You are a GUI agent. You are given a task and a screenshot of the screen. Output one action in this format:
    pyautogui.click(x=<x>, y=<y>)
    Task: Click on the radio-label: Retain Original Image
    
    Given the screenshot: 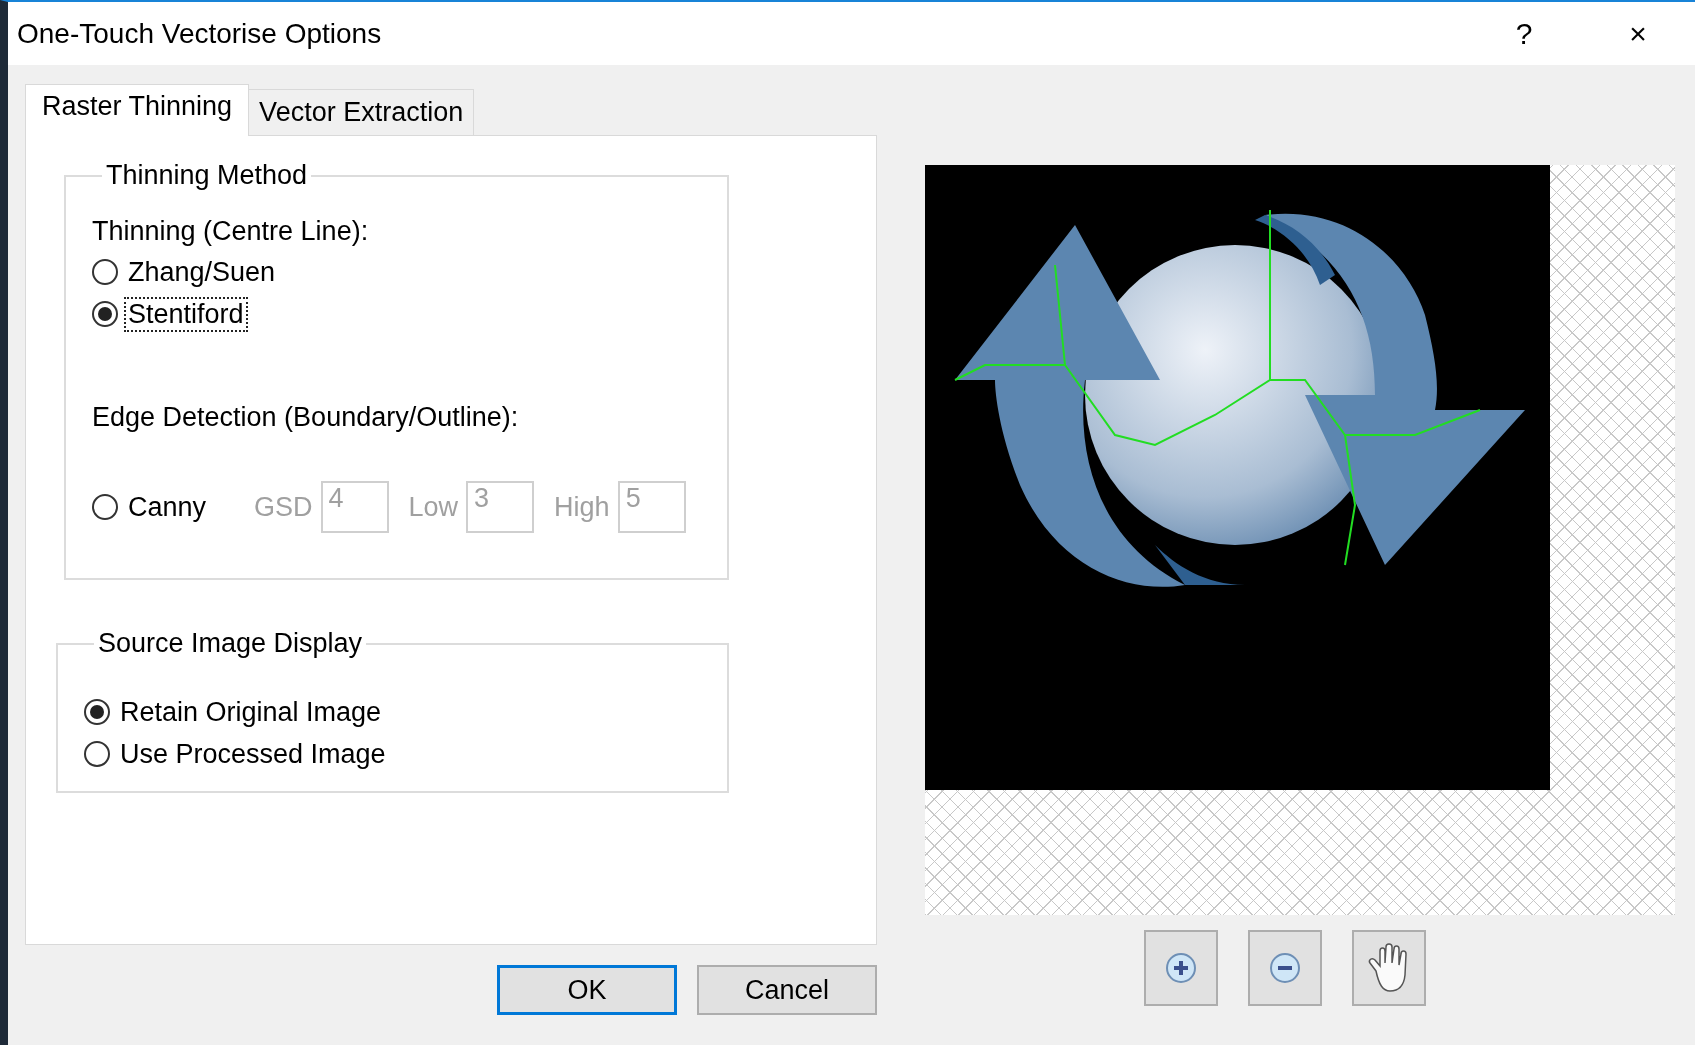 What is the action you would take?
    pyautogui.click(x=251, y=712)
    